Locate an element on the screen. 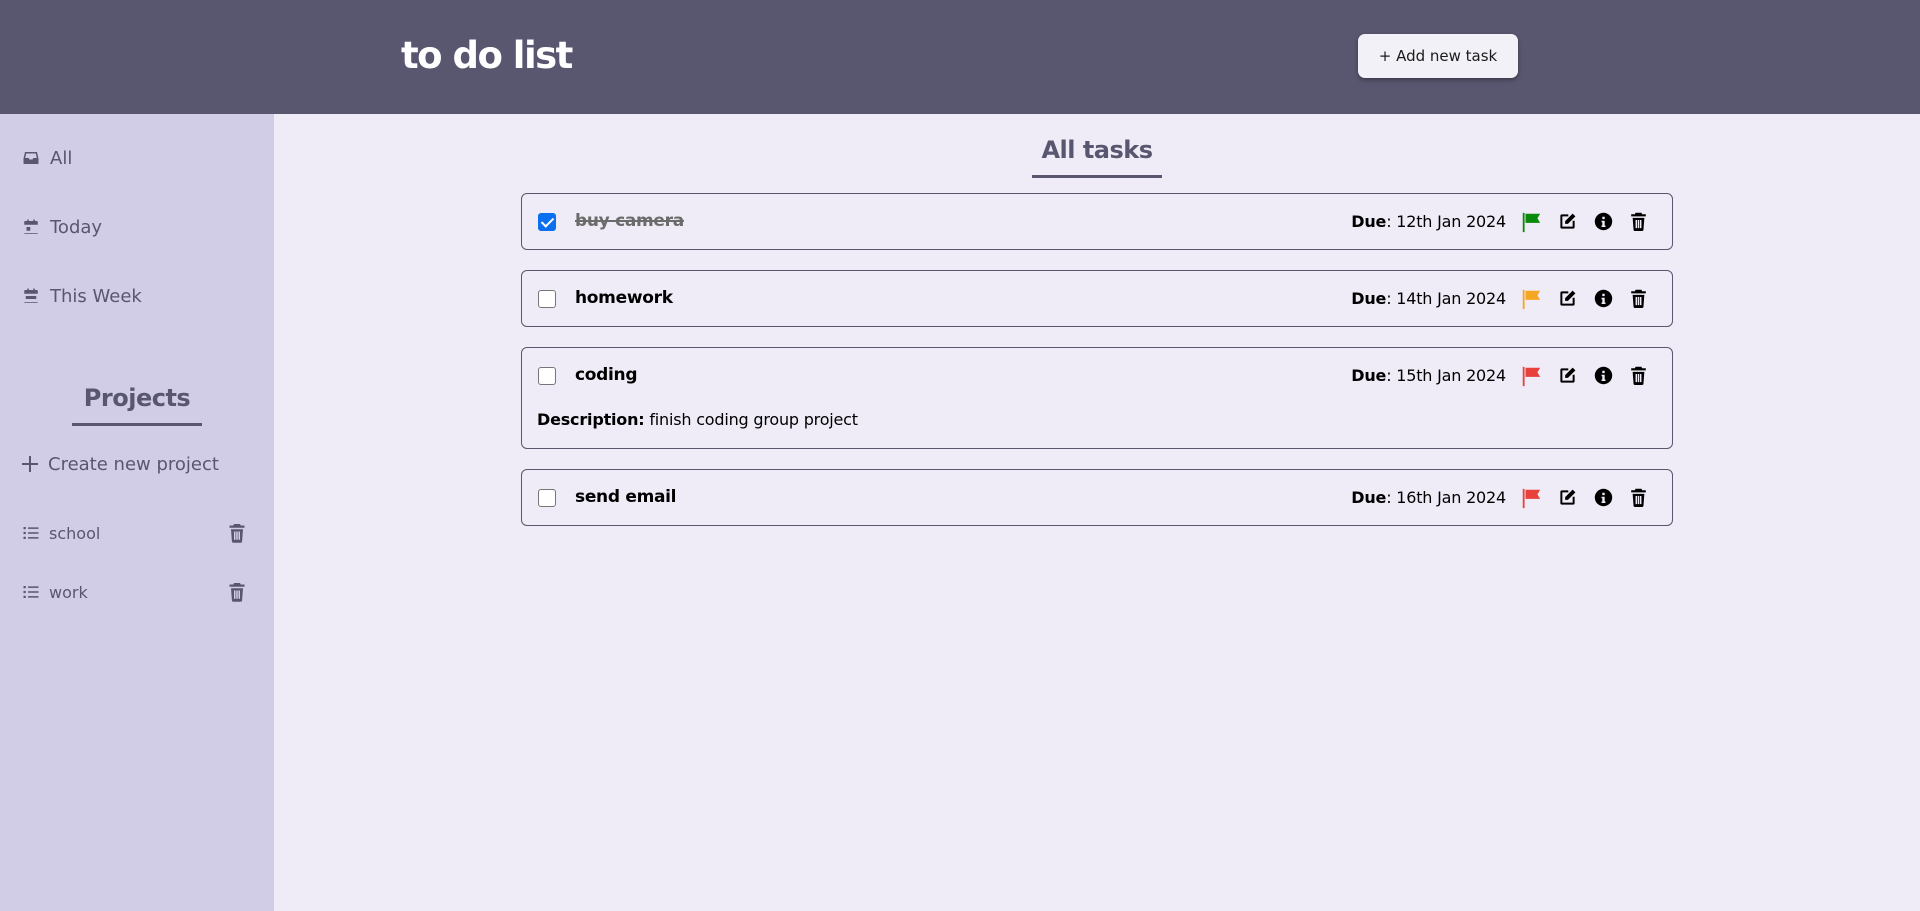  sidebar-item-this-week: This Week is located at coordinates (82, 296).